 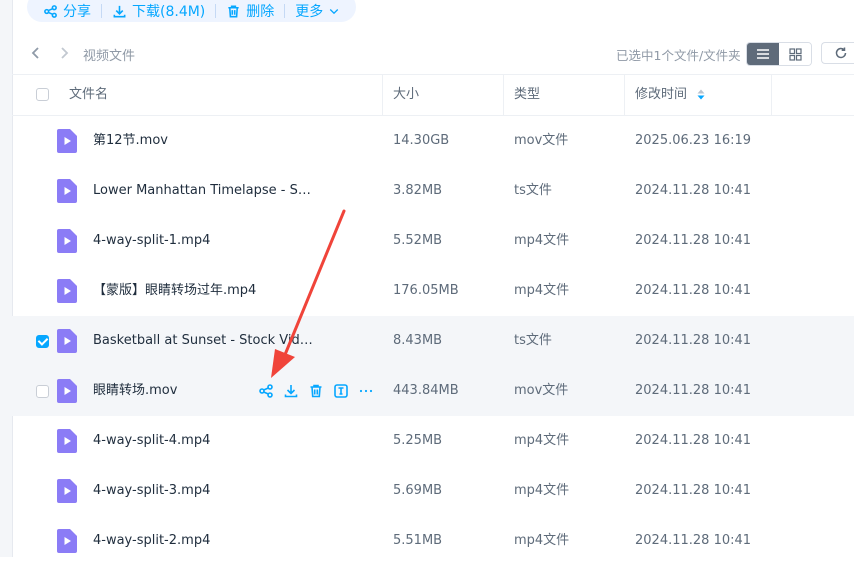 What do you see at coordinates (418, 540) in the screenshot?
I see `file-size: 5.51MB` at bounding box center [418, 540].